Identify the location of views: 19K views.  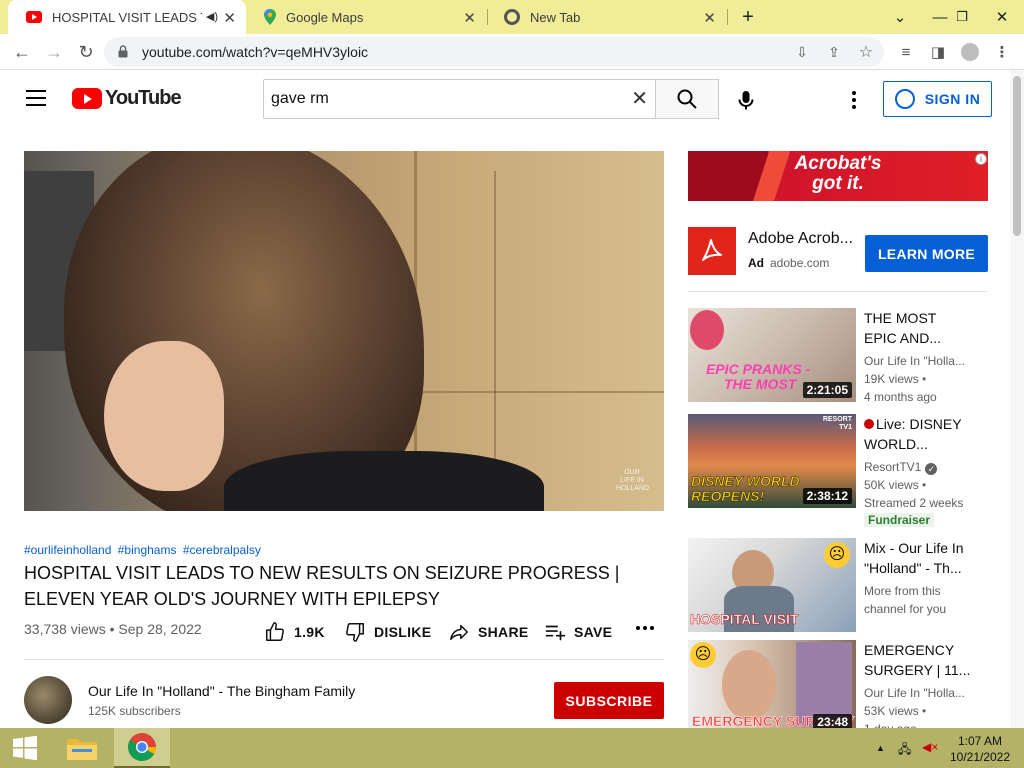
(891, 379).